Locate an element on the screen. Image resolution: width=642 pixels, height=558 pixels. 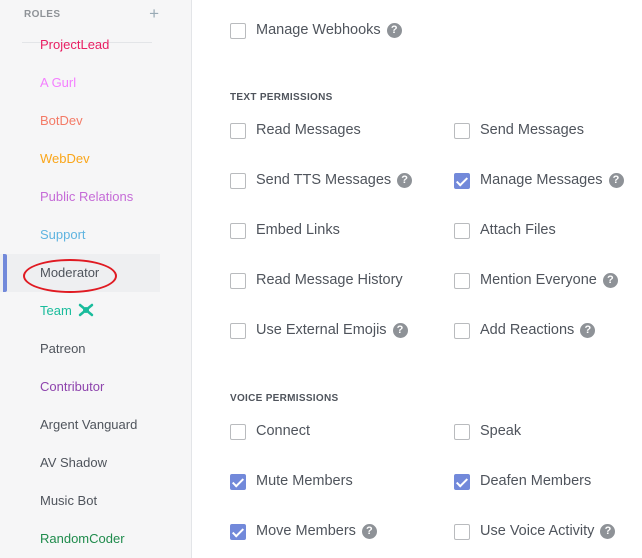
permission-label: Use External Emojis? is located at coordinates (332, 330).